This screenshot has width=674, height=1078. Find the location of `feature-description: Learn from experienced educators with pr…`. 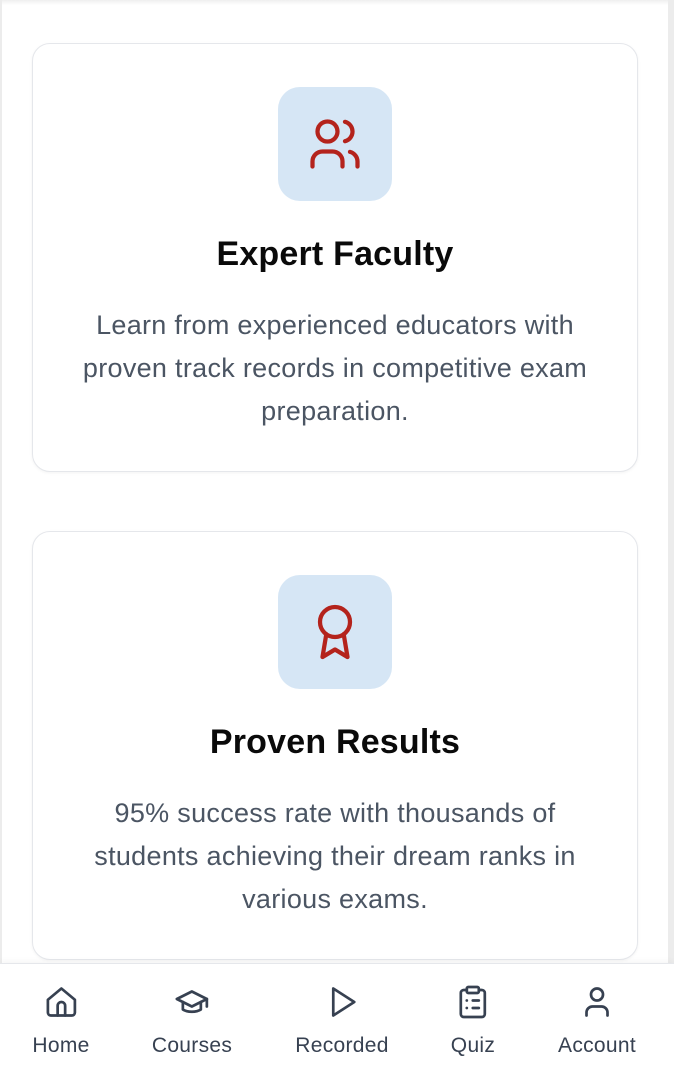

feature-description: Learn from experienced educators with pr… is located at coordinates (335, 368).